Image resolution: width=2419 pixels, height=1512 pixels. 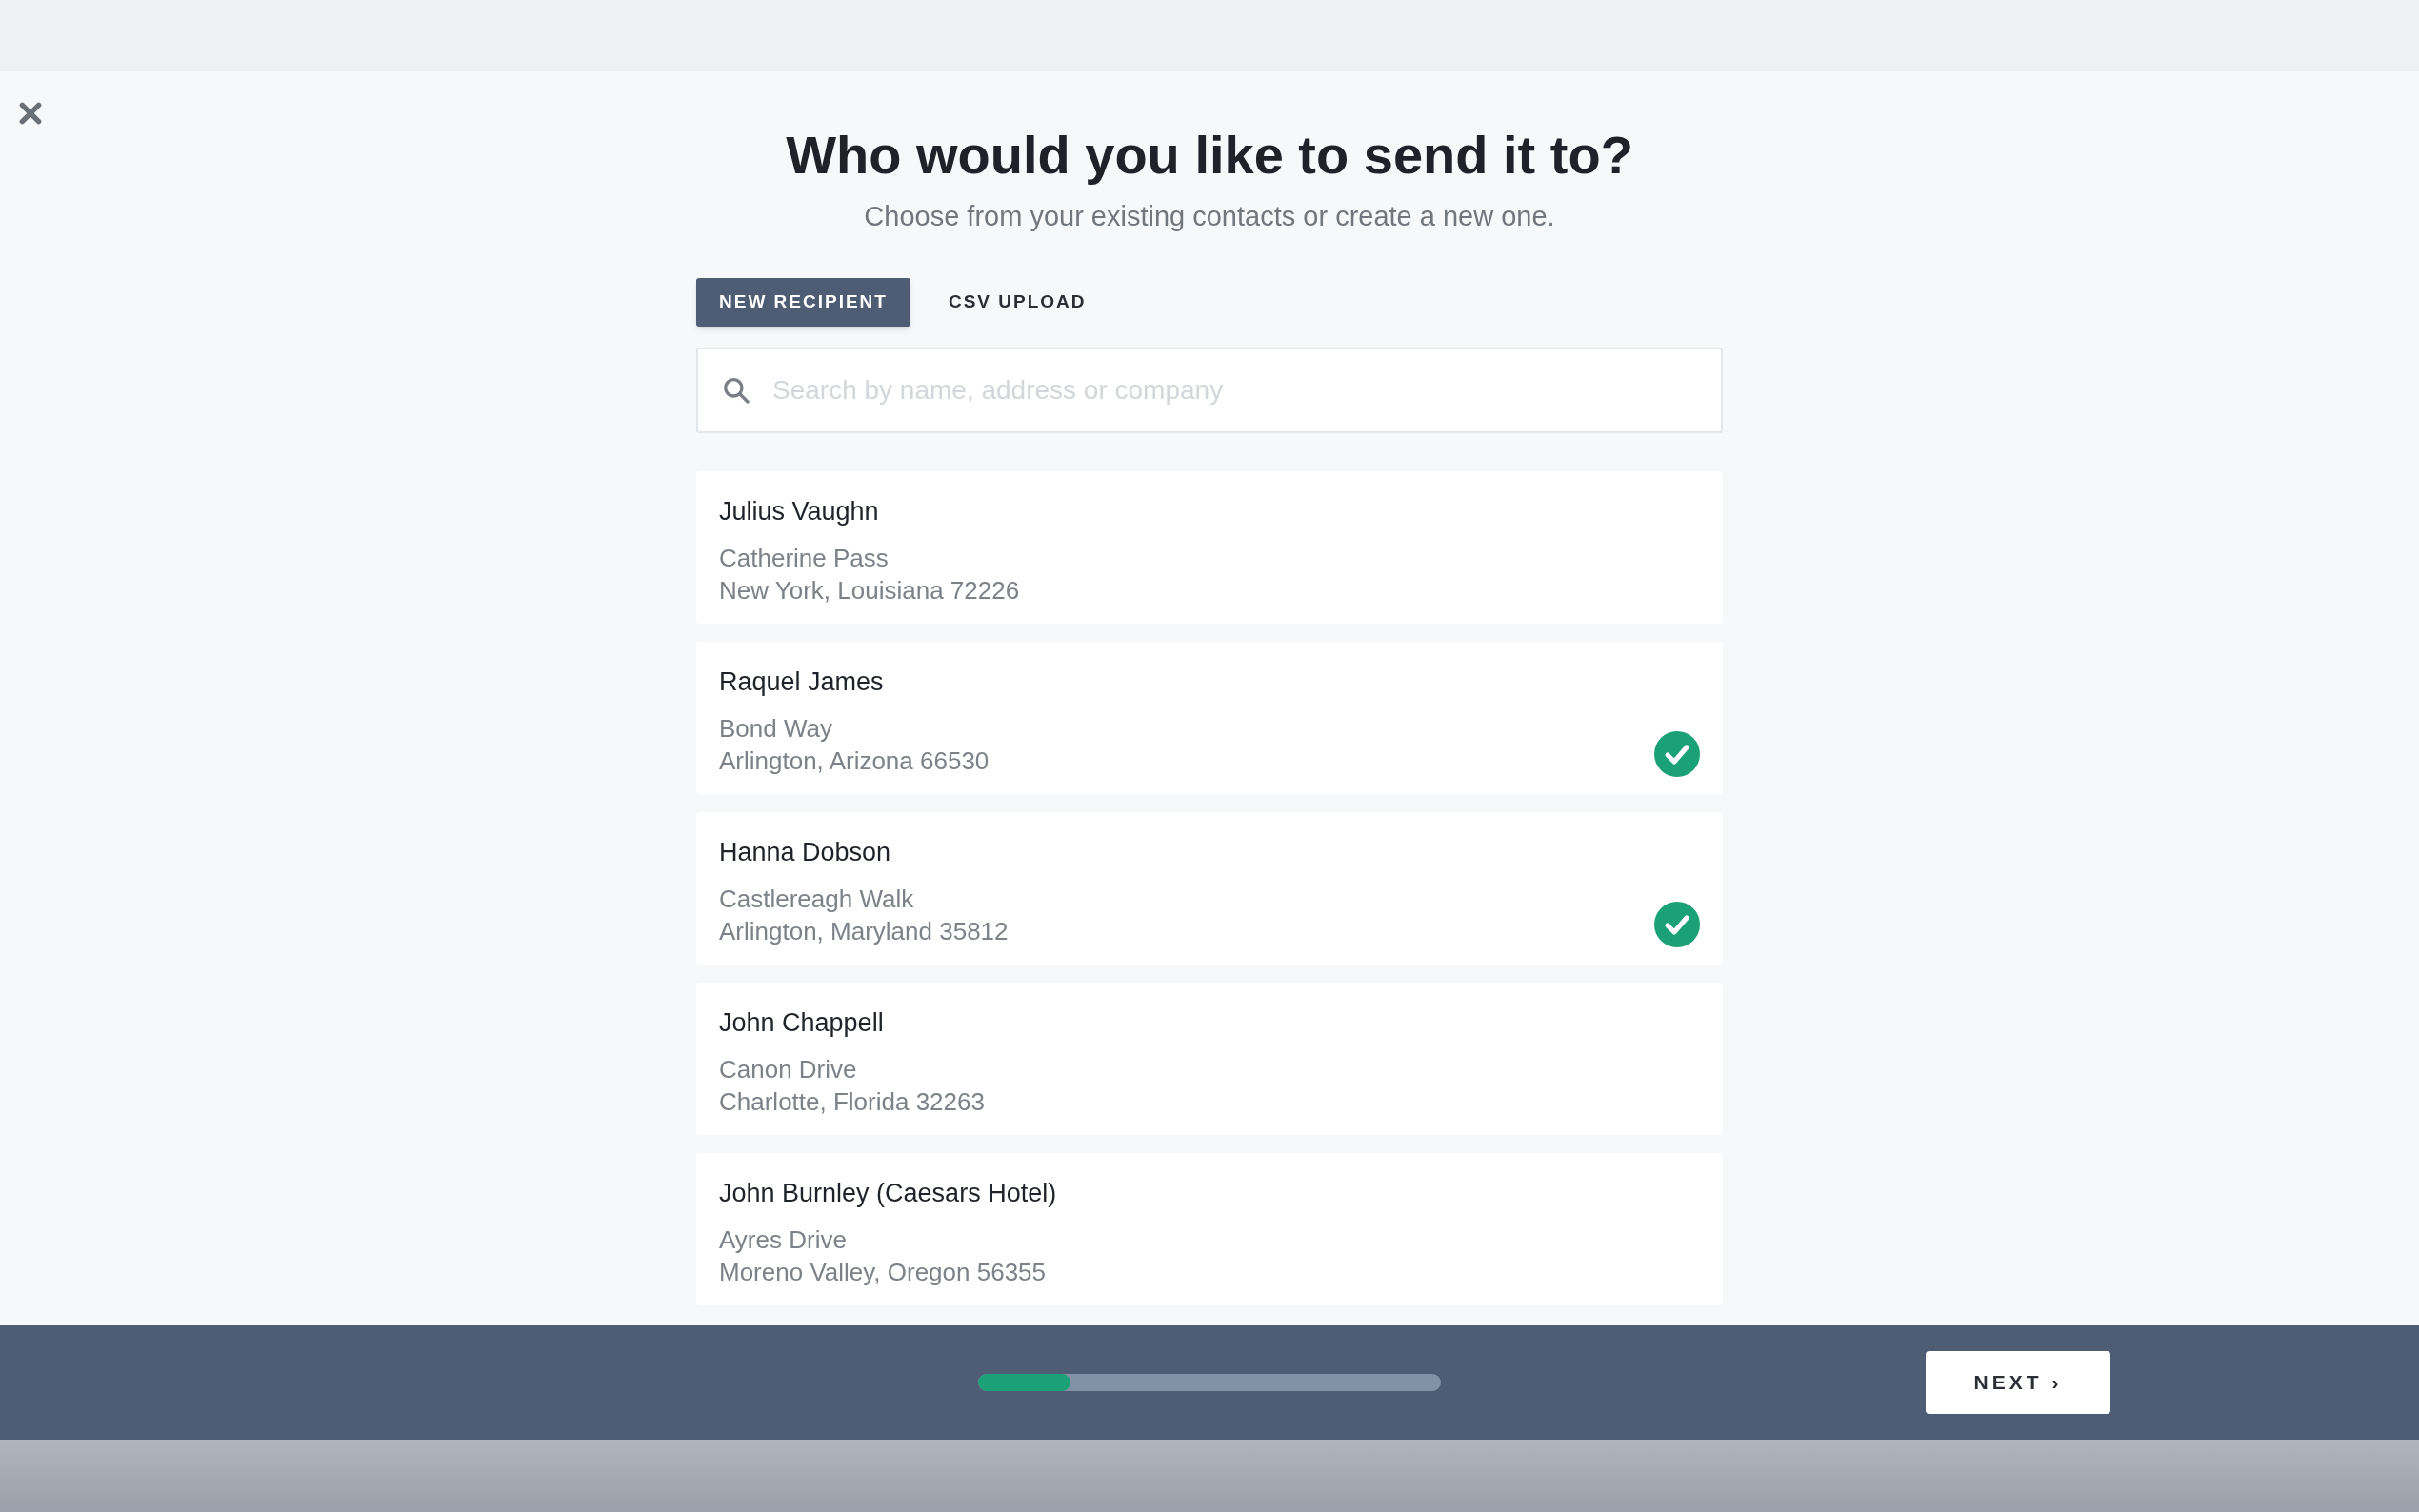 What do you see at coordinates (805, 852) in the screenshot?
I see `contact-name: Hanna Dobson` at bounding box center [805, 852].